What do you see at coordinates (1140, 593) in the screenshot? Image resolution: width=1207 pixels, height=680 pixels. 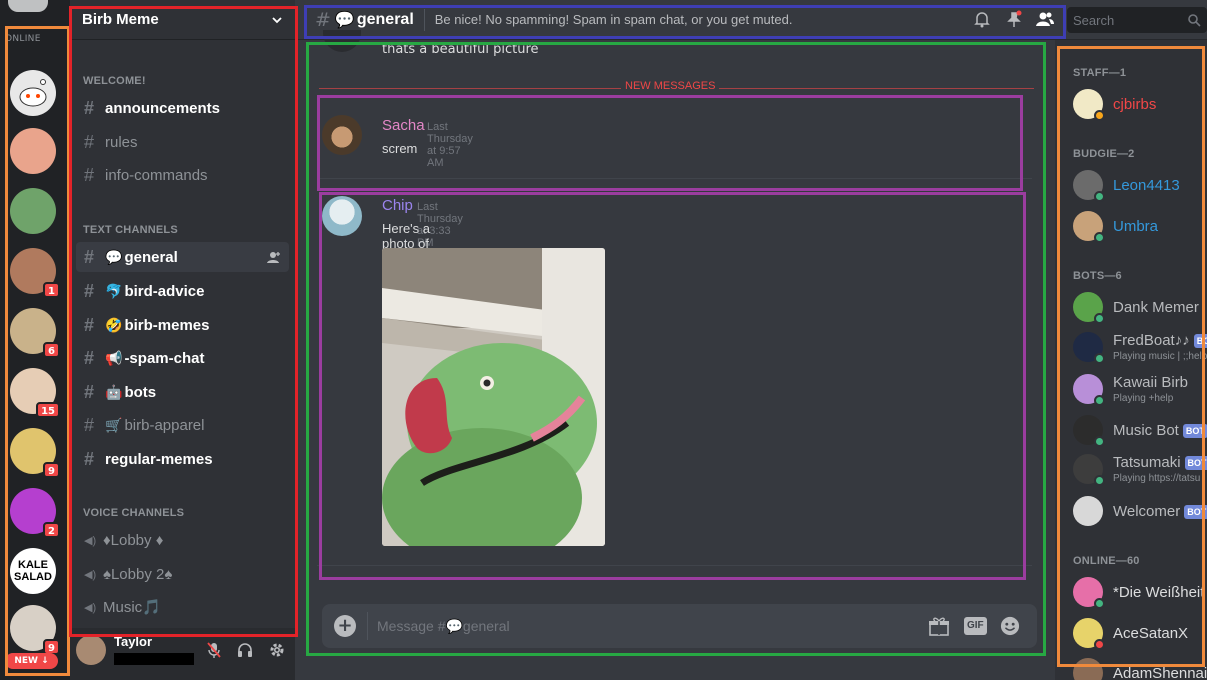 I see `member-die-weissheit: *Die Weißheit` at bounding box center [1140, 593].